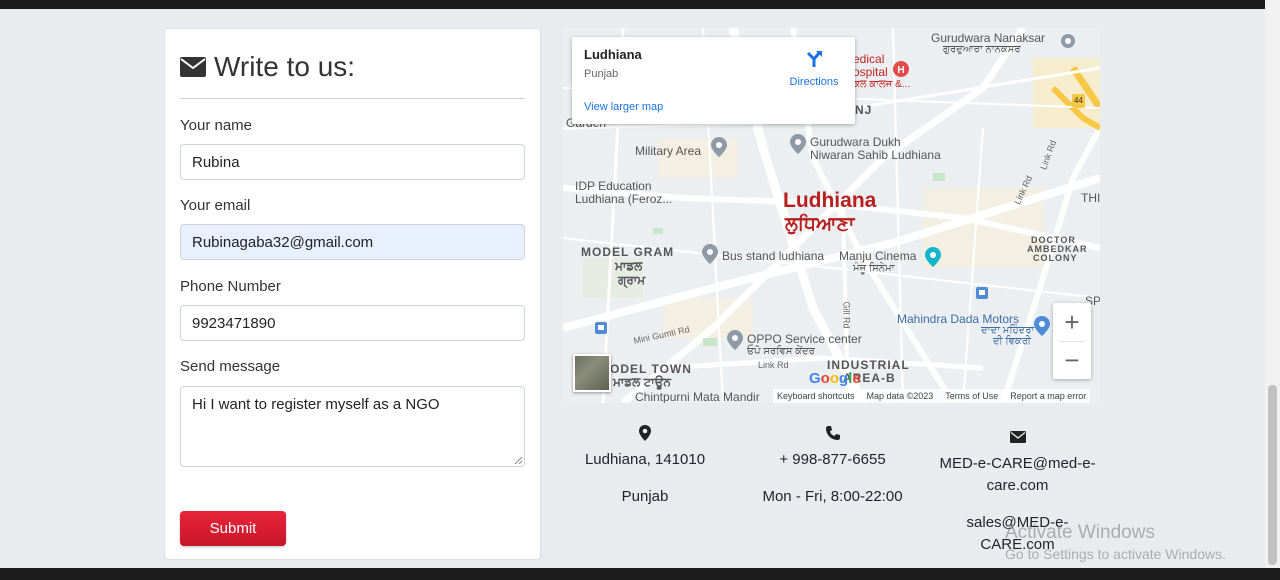 The image size is (1280, 580). What do you see at coordinates (832, 496) in the screenshot?
I see `business-hours: Mon - Fri, 8:00-22:00` at bounding box center [832, 496].